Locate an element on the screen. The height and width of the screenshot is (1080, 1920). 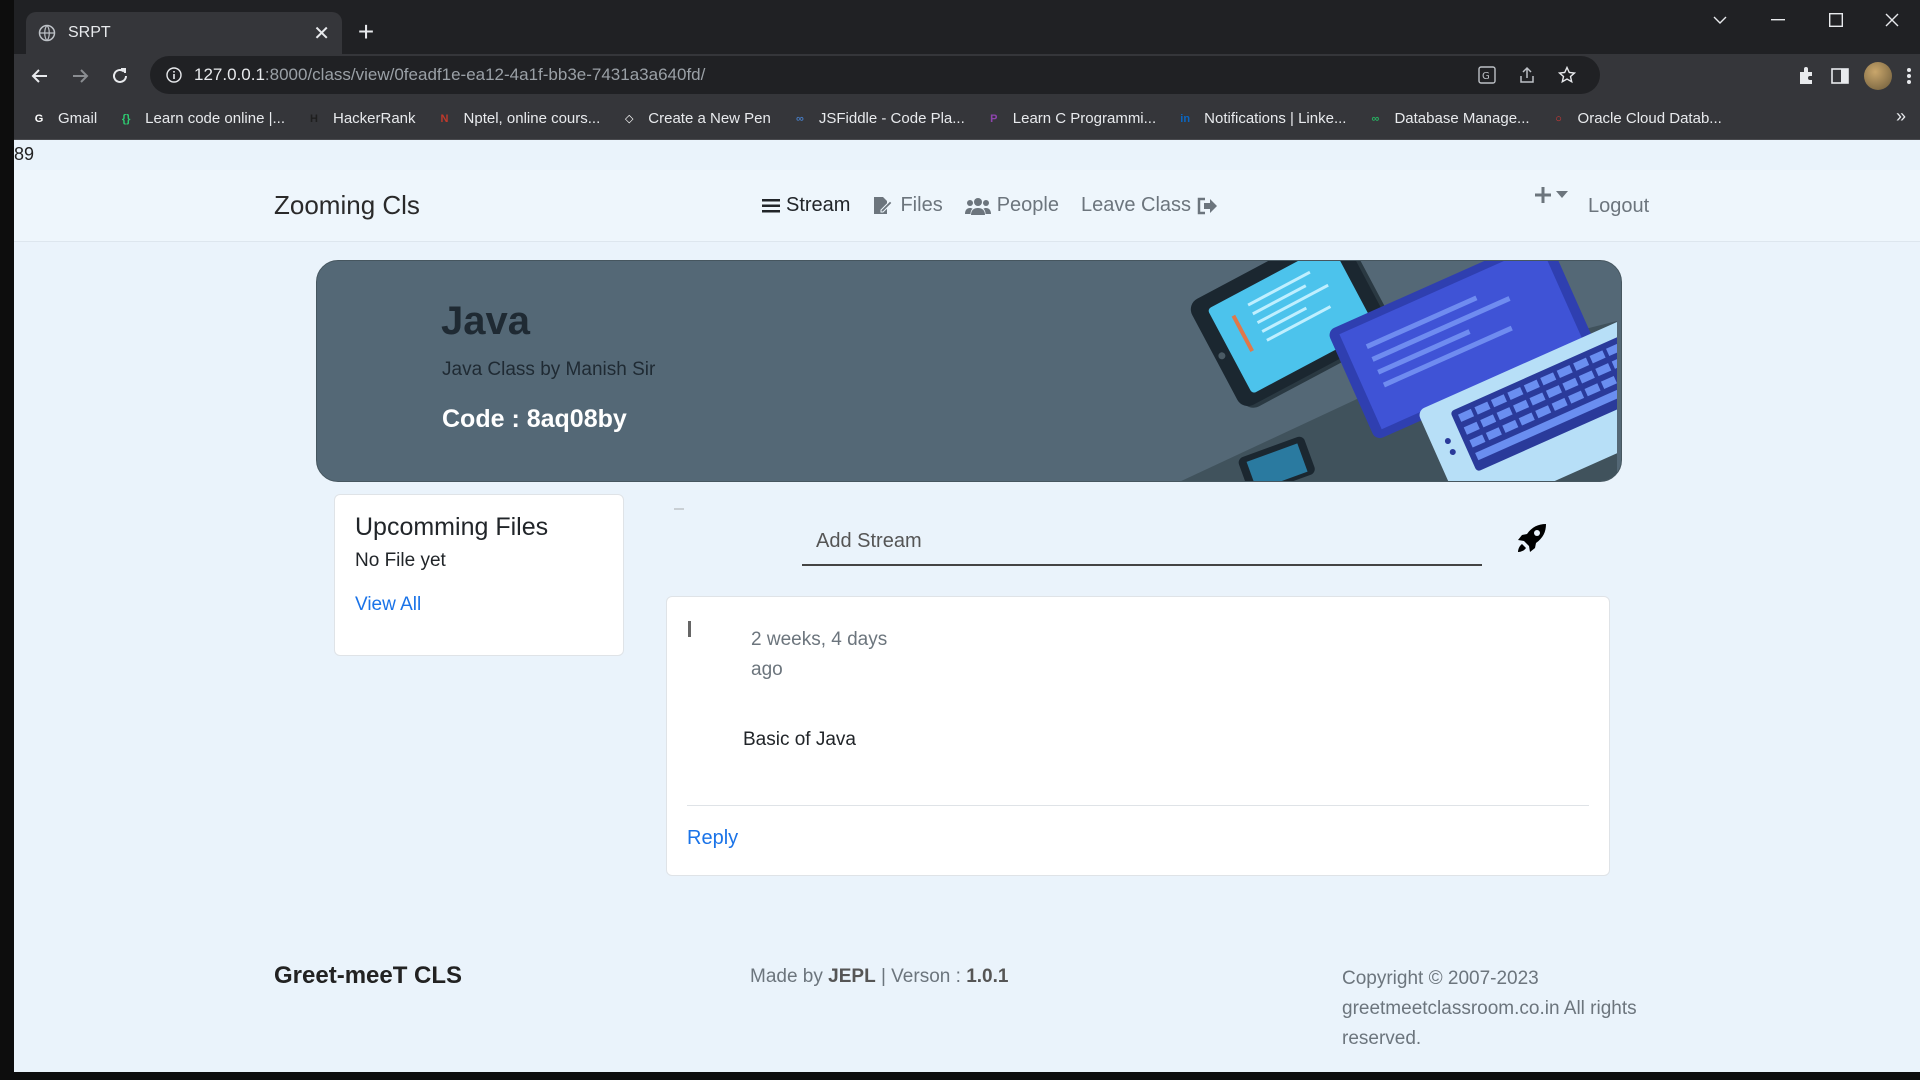
url-host: 127.0.0.1 is located at coordinates (229, 74).